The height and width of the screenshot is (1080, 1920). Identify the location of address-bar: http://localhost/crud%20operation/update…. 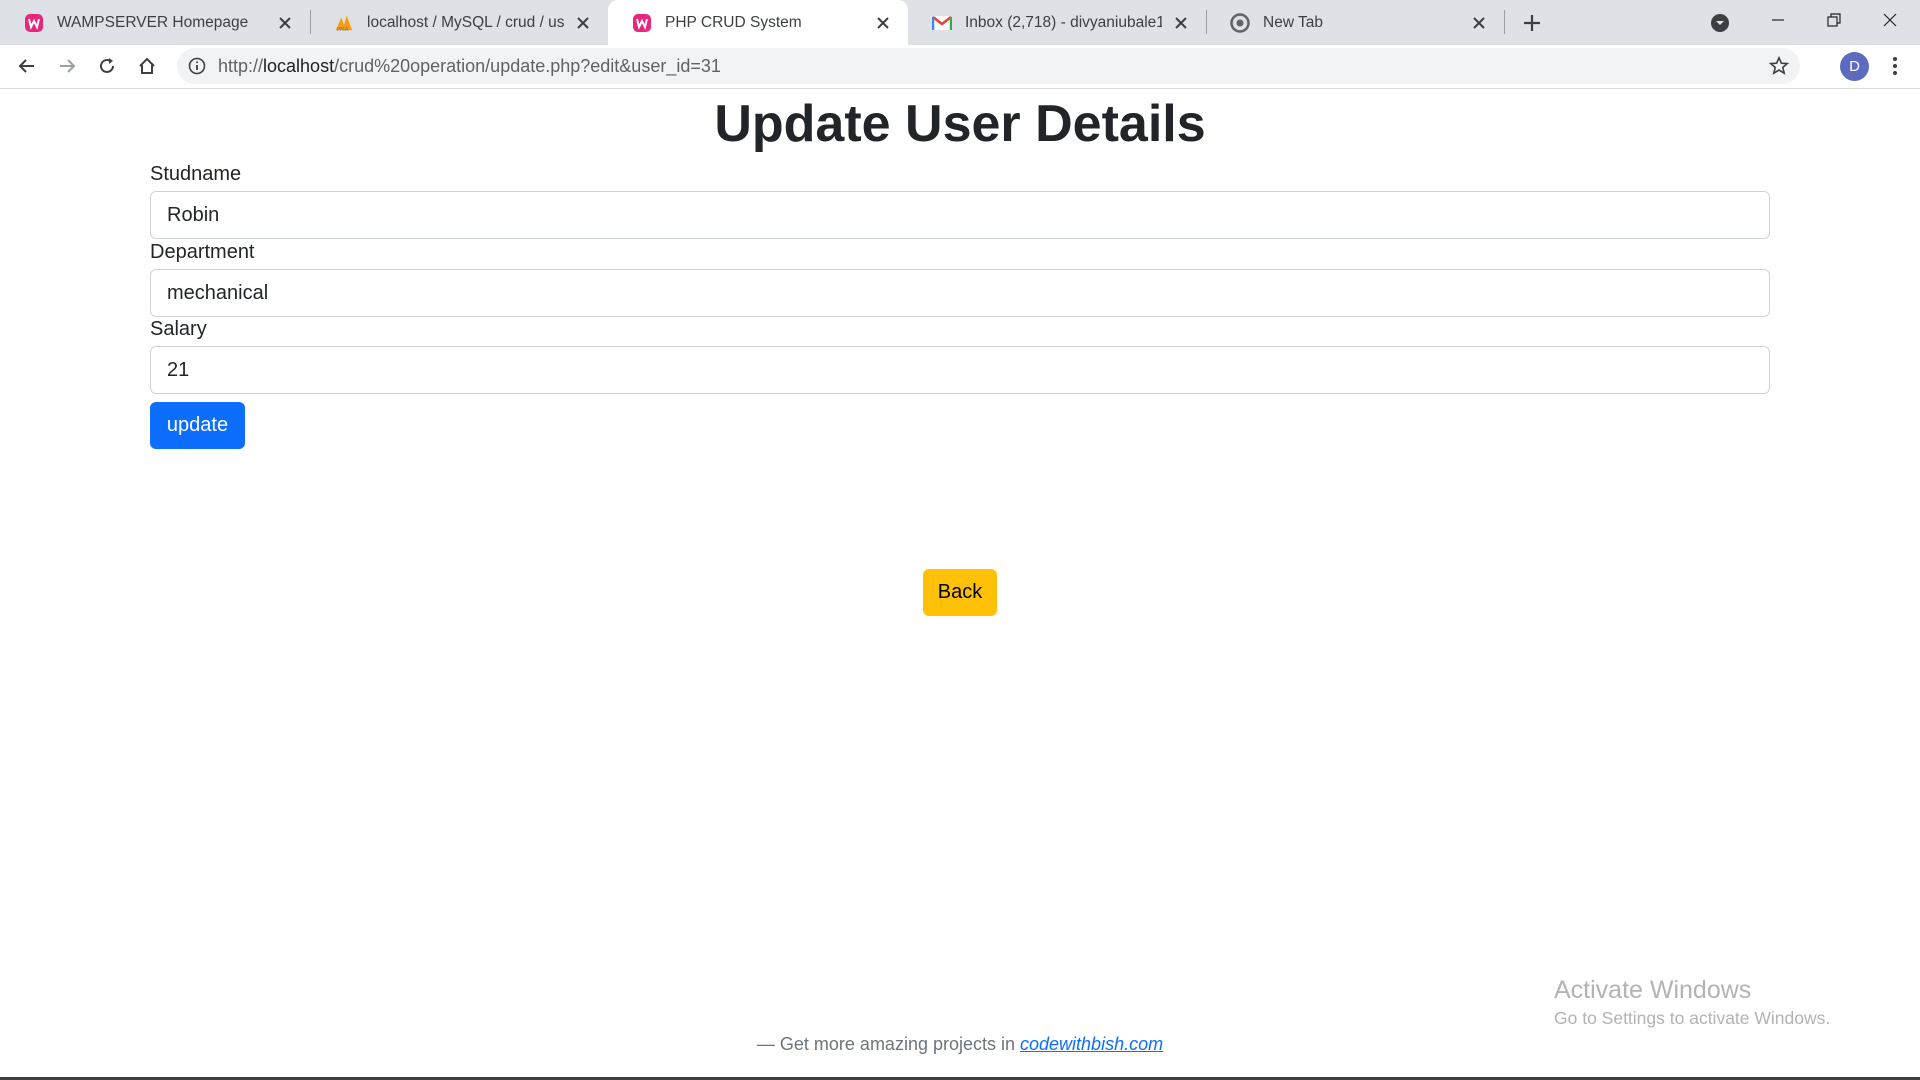
(988, 66).